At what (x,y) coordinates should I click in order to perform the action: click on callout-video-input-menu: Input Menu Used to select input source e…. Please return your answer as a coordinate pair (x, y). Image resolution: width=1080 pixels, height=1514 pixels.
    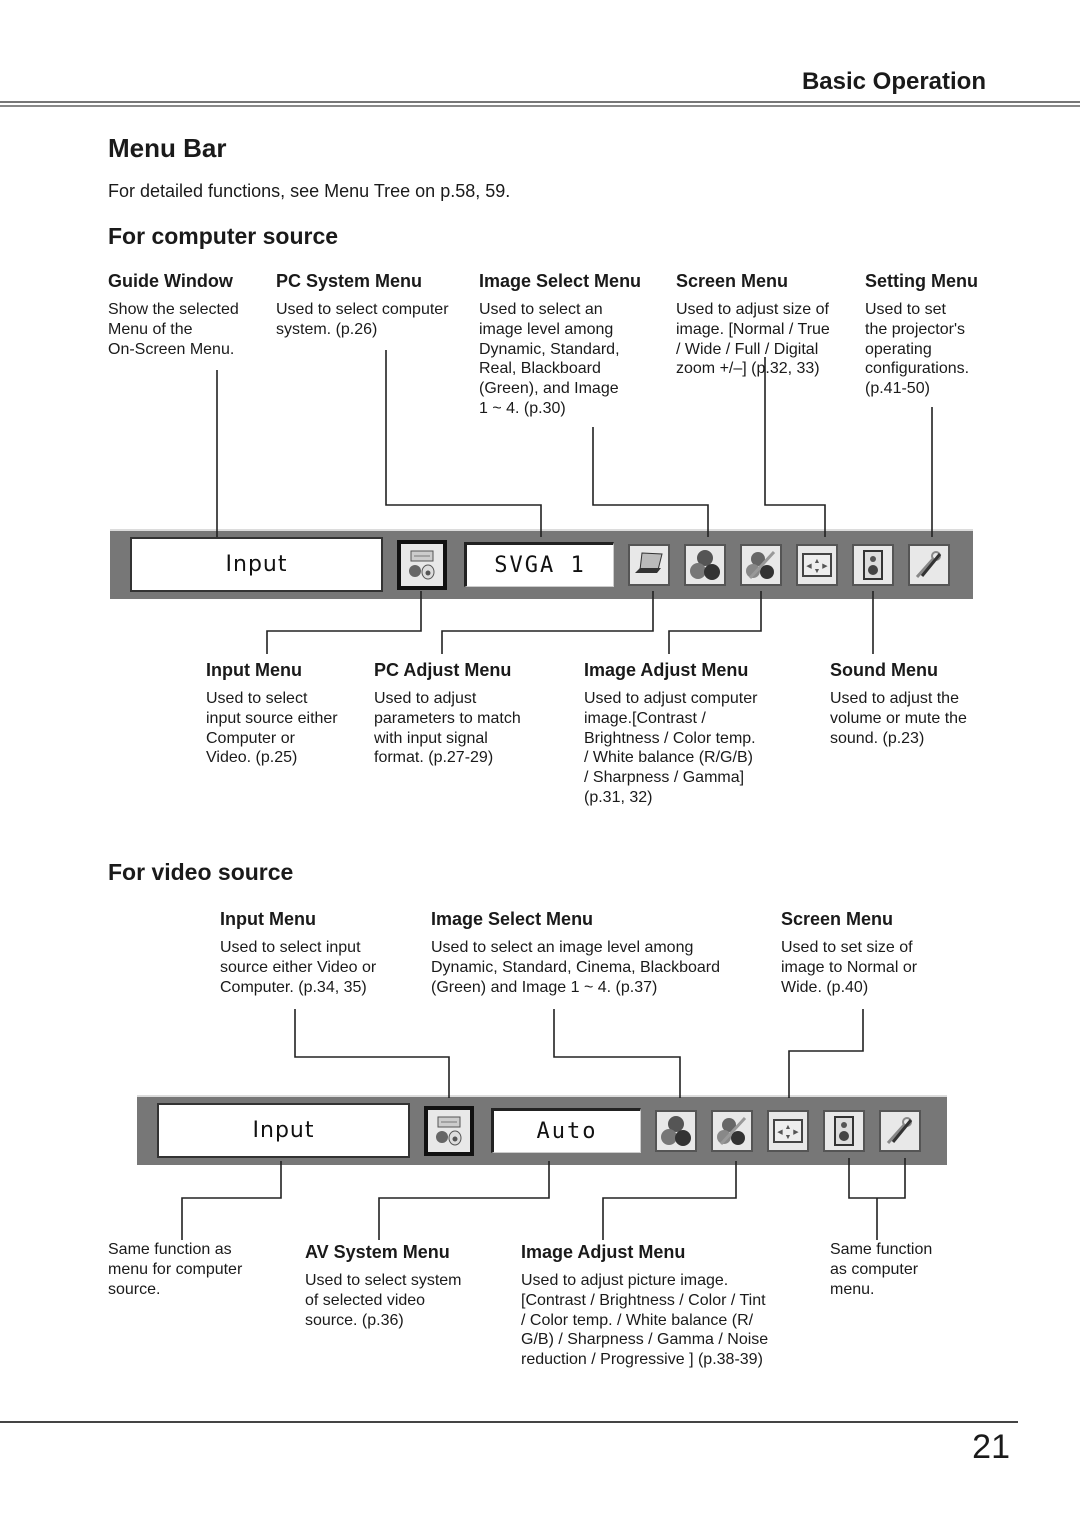
    Looking at the image, I should click on (298, 953).